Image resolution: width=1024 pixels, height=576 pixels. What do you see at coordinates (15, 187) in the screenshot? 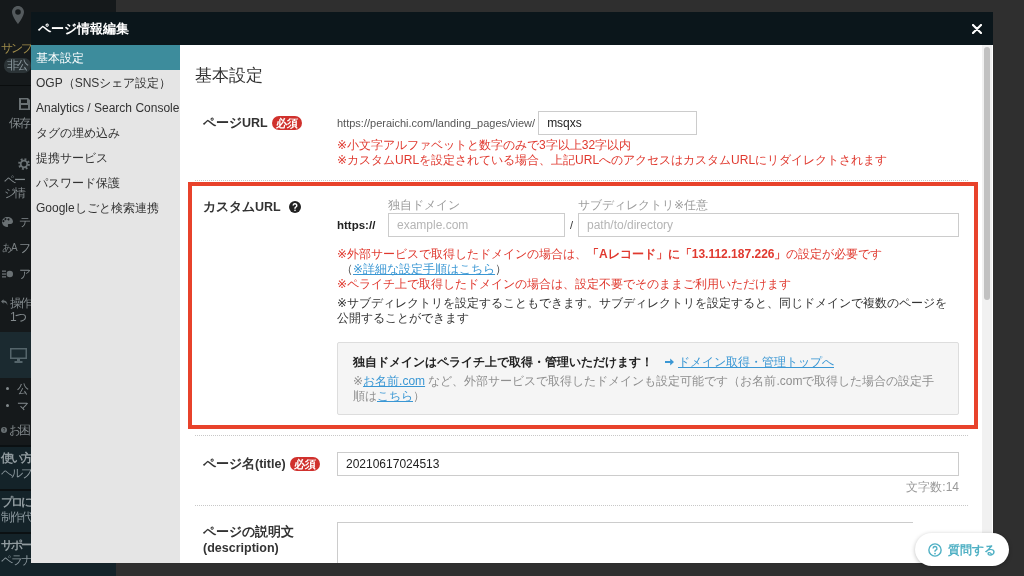
I see `tool-label: ページ情` at bounding box center [15, 187].